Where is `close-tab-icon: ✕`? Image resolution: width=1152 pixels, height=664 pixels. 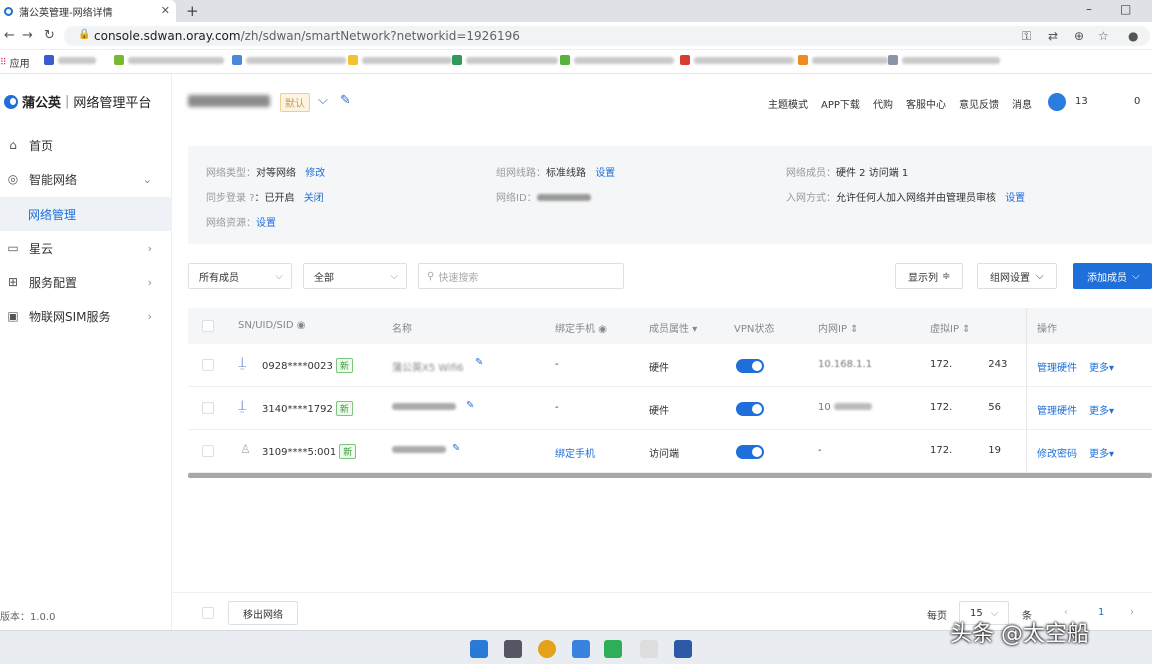
close-tab-icon: ✕ is located at coordinates (165, 10).